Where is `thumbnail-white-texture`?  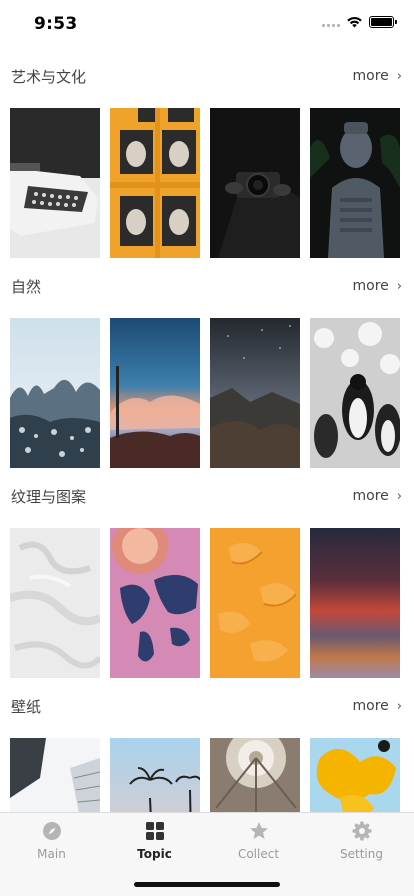
thumbnail-white-texture is located at coordinates (55, 603).